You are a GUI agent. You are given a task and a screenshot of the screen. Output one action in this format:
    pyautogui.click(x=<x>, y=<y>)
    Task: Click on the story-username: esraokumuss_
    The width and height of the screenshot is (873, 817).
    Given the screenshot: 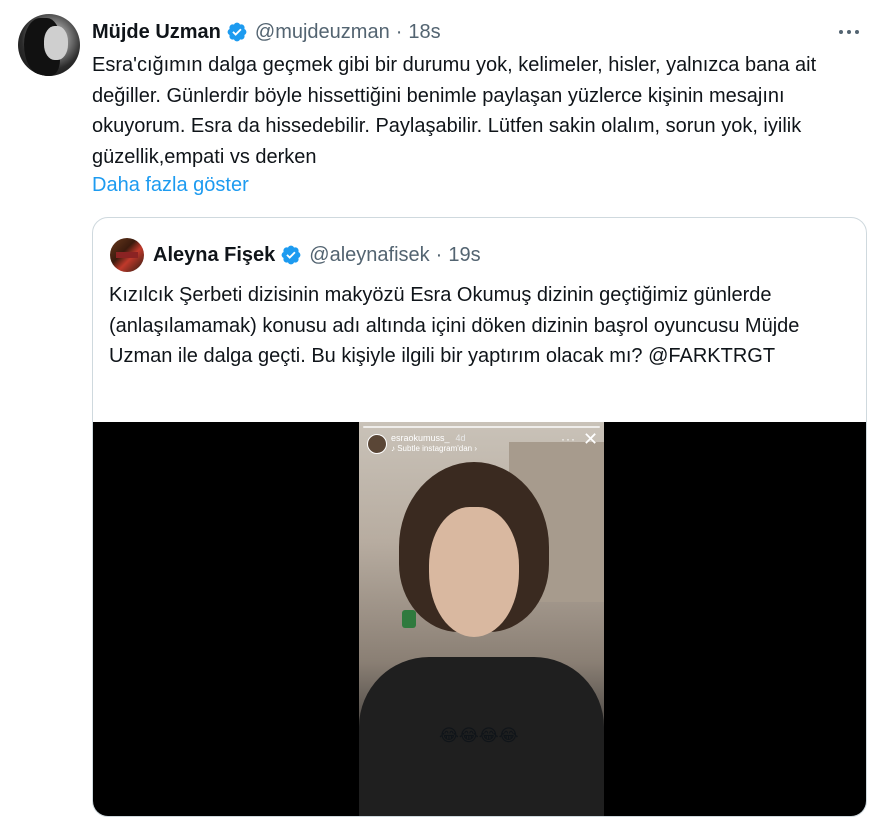 What is the action you would take?
    pyautogui.click(x=420, y=438)
    